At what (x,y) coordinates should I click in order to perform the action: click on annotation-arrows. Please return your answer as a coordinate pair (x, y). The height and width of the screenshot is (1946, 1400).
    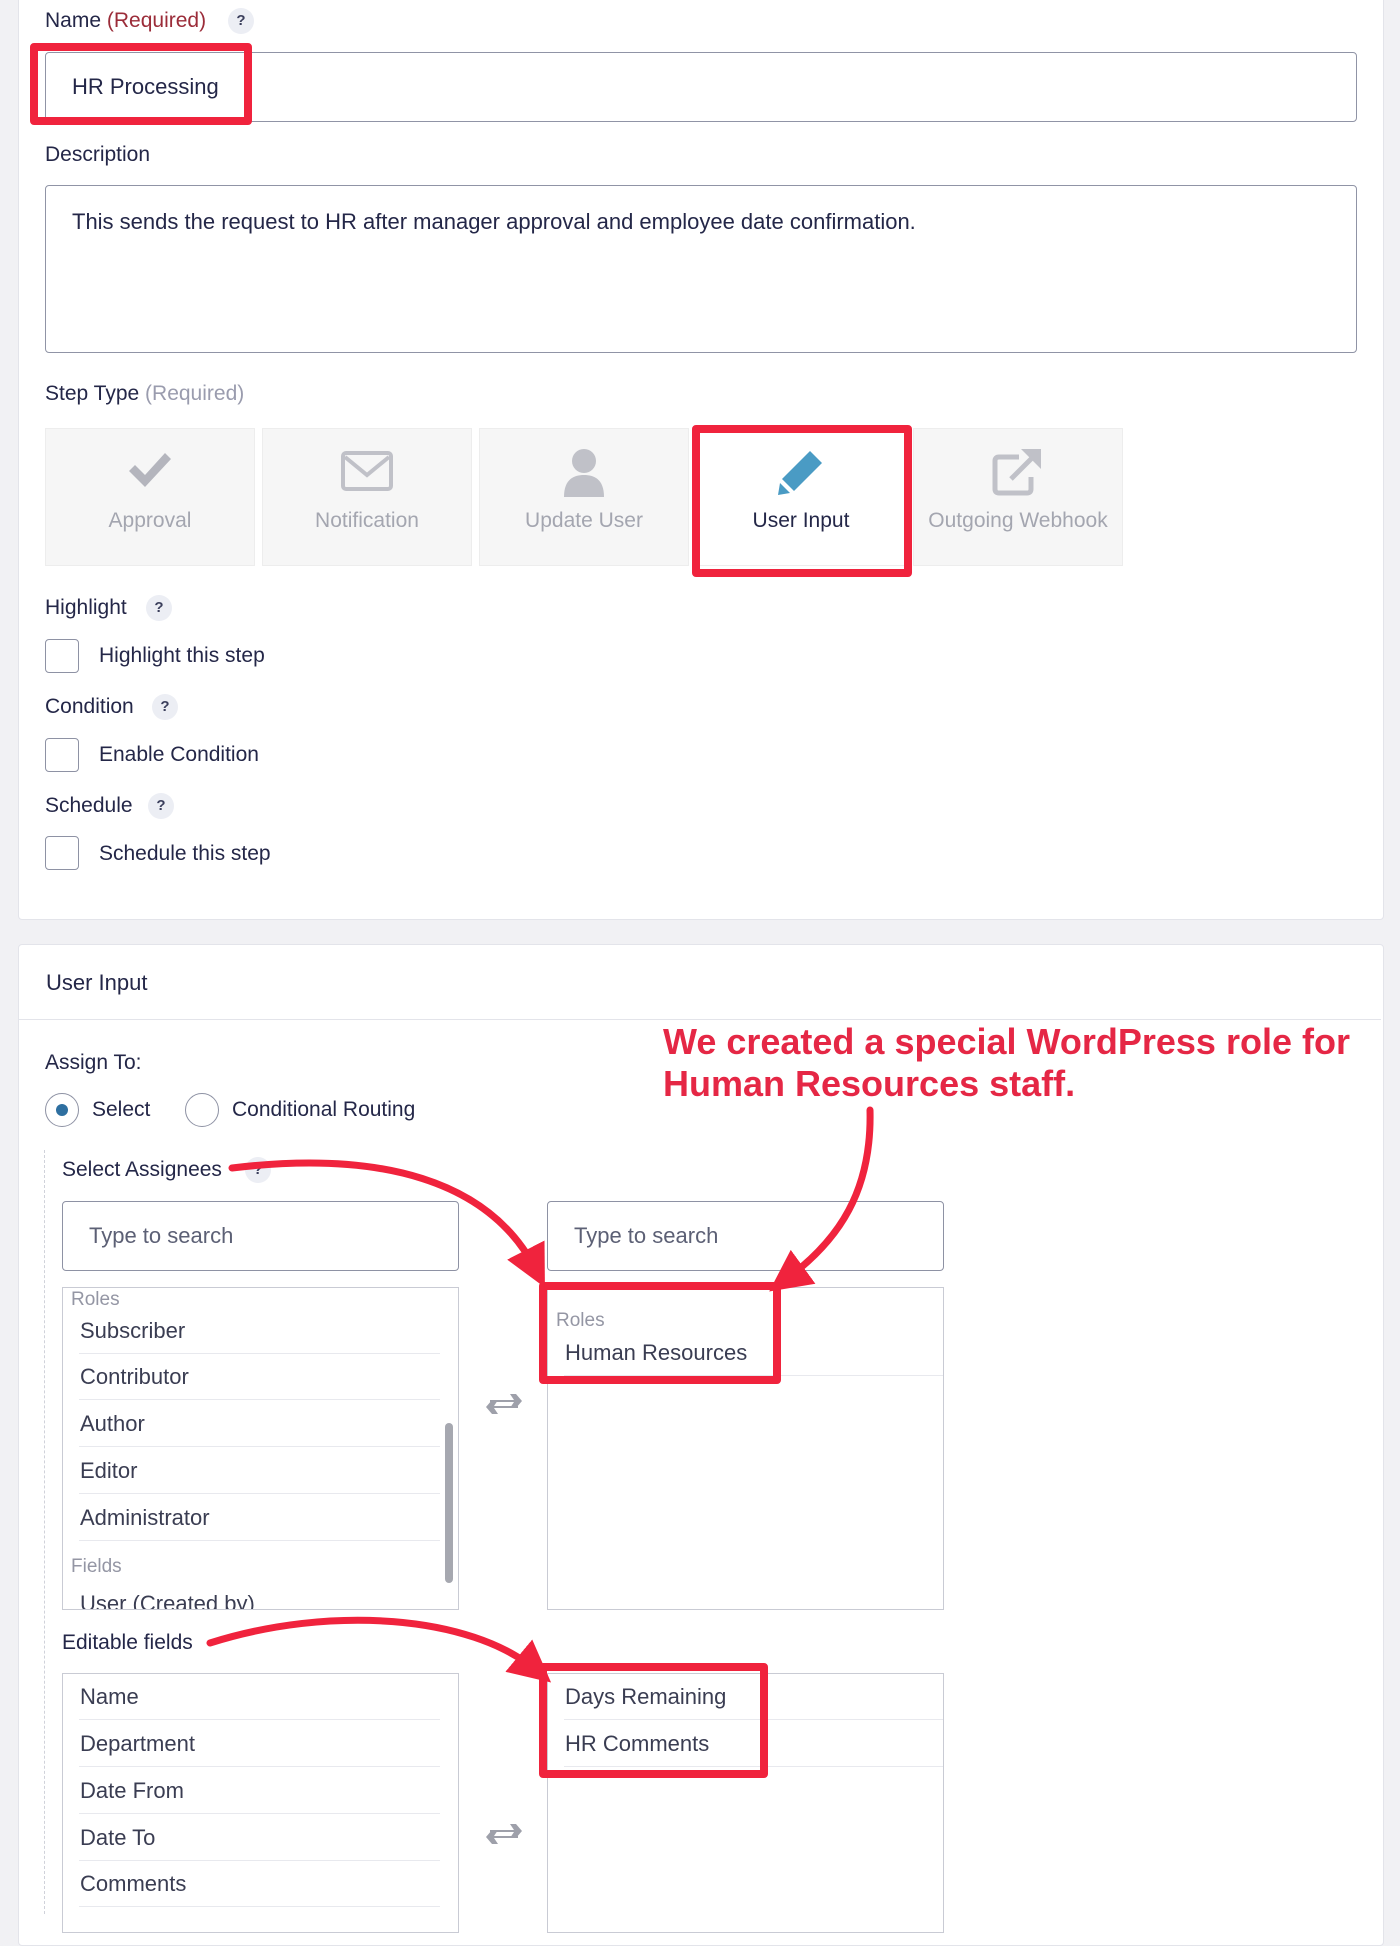
    Looking at the image, I should click on (540, 1394).